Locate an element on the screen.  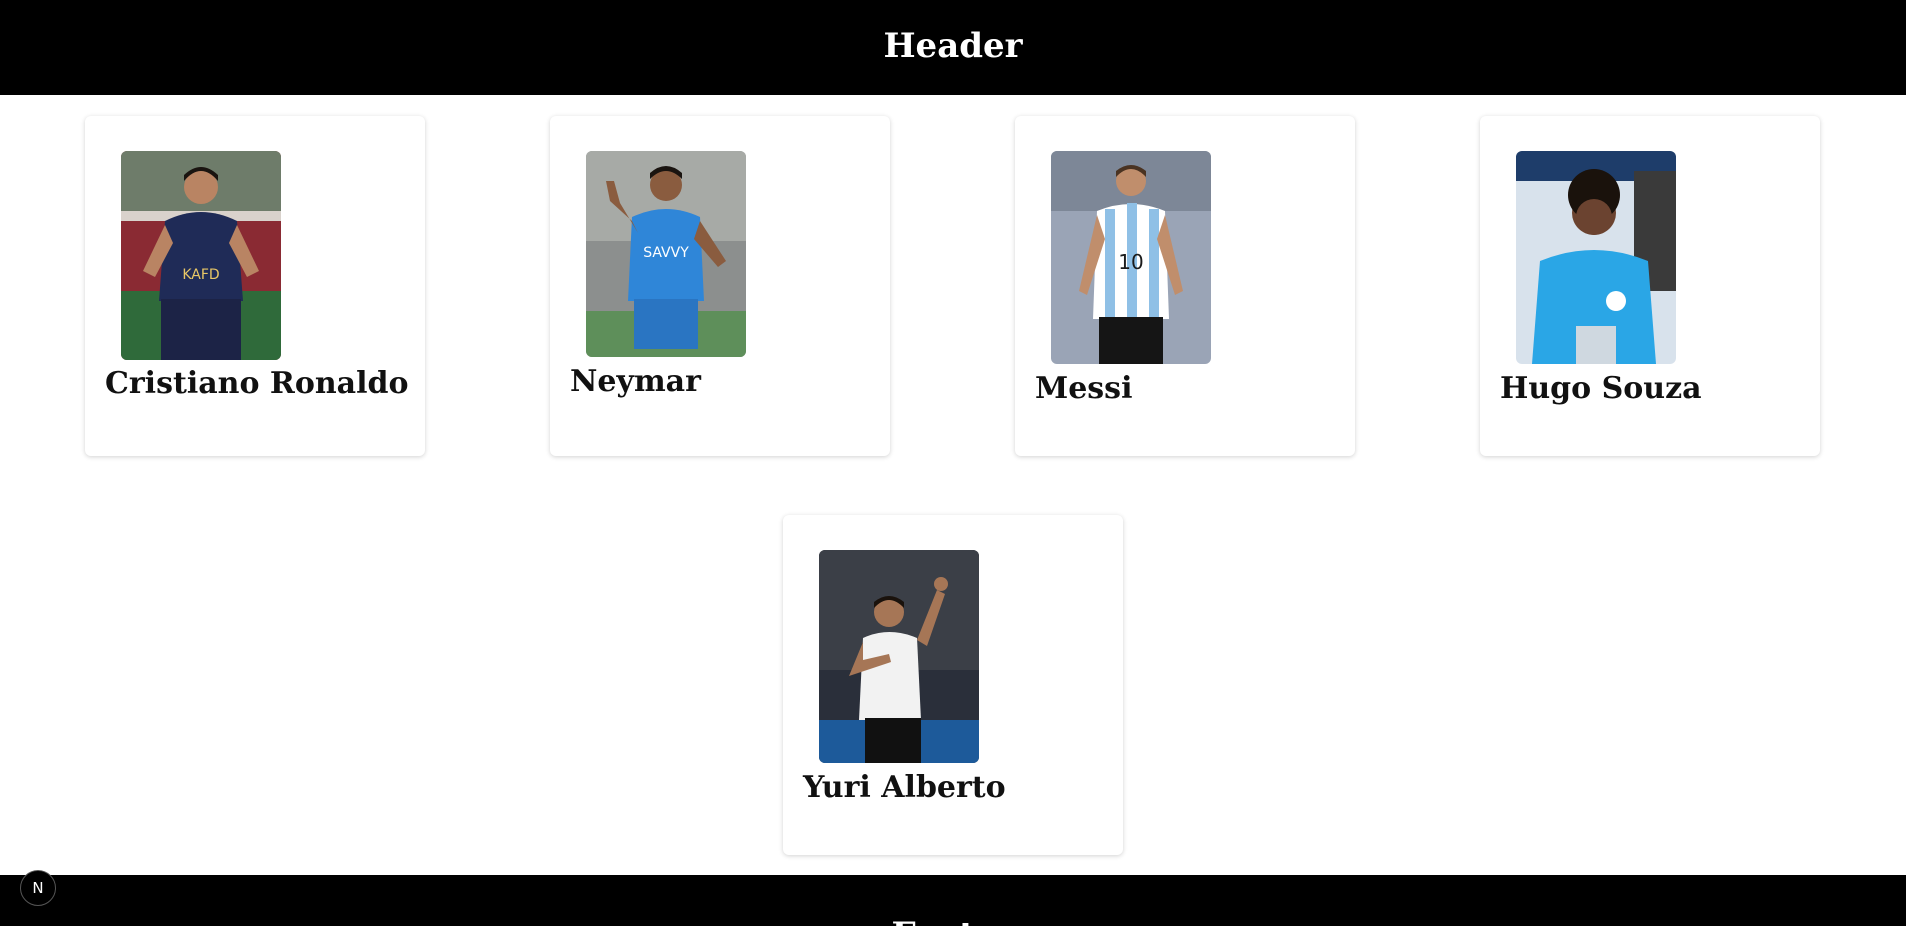
player-name: Cristiano Ronaldo is located at coordinates (257, 383).